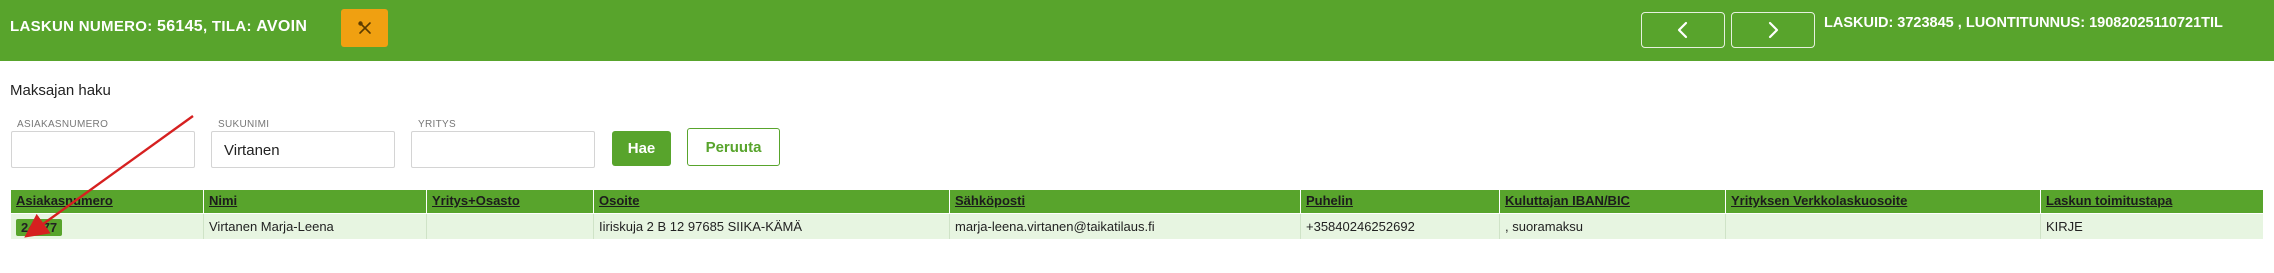 This screenshot has height=273, width=2274. Describe the element at coordinates (1613, 226) in the screenshot. I see `cell-iban: , suoramaksu` at that location.